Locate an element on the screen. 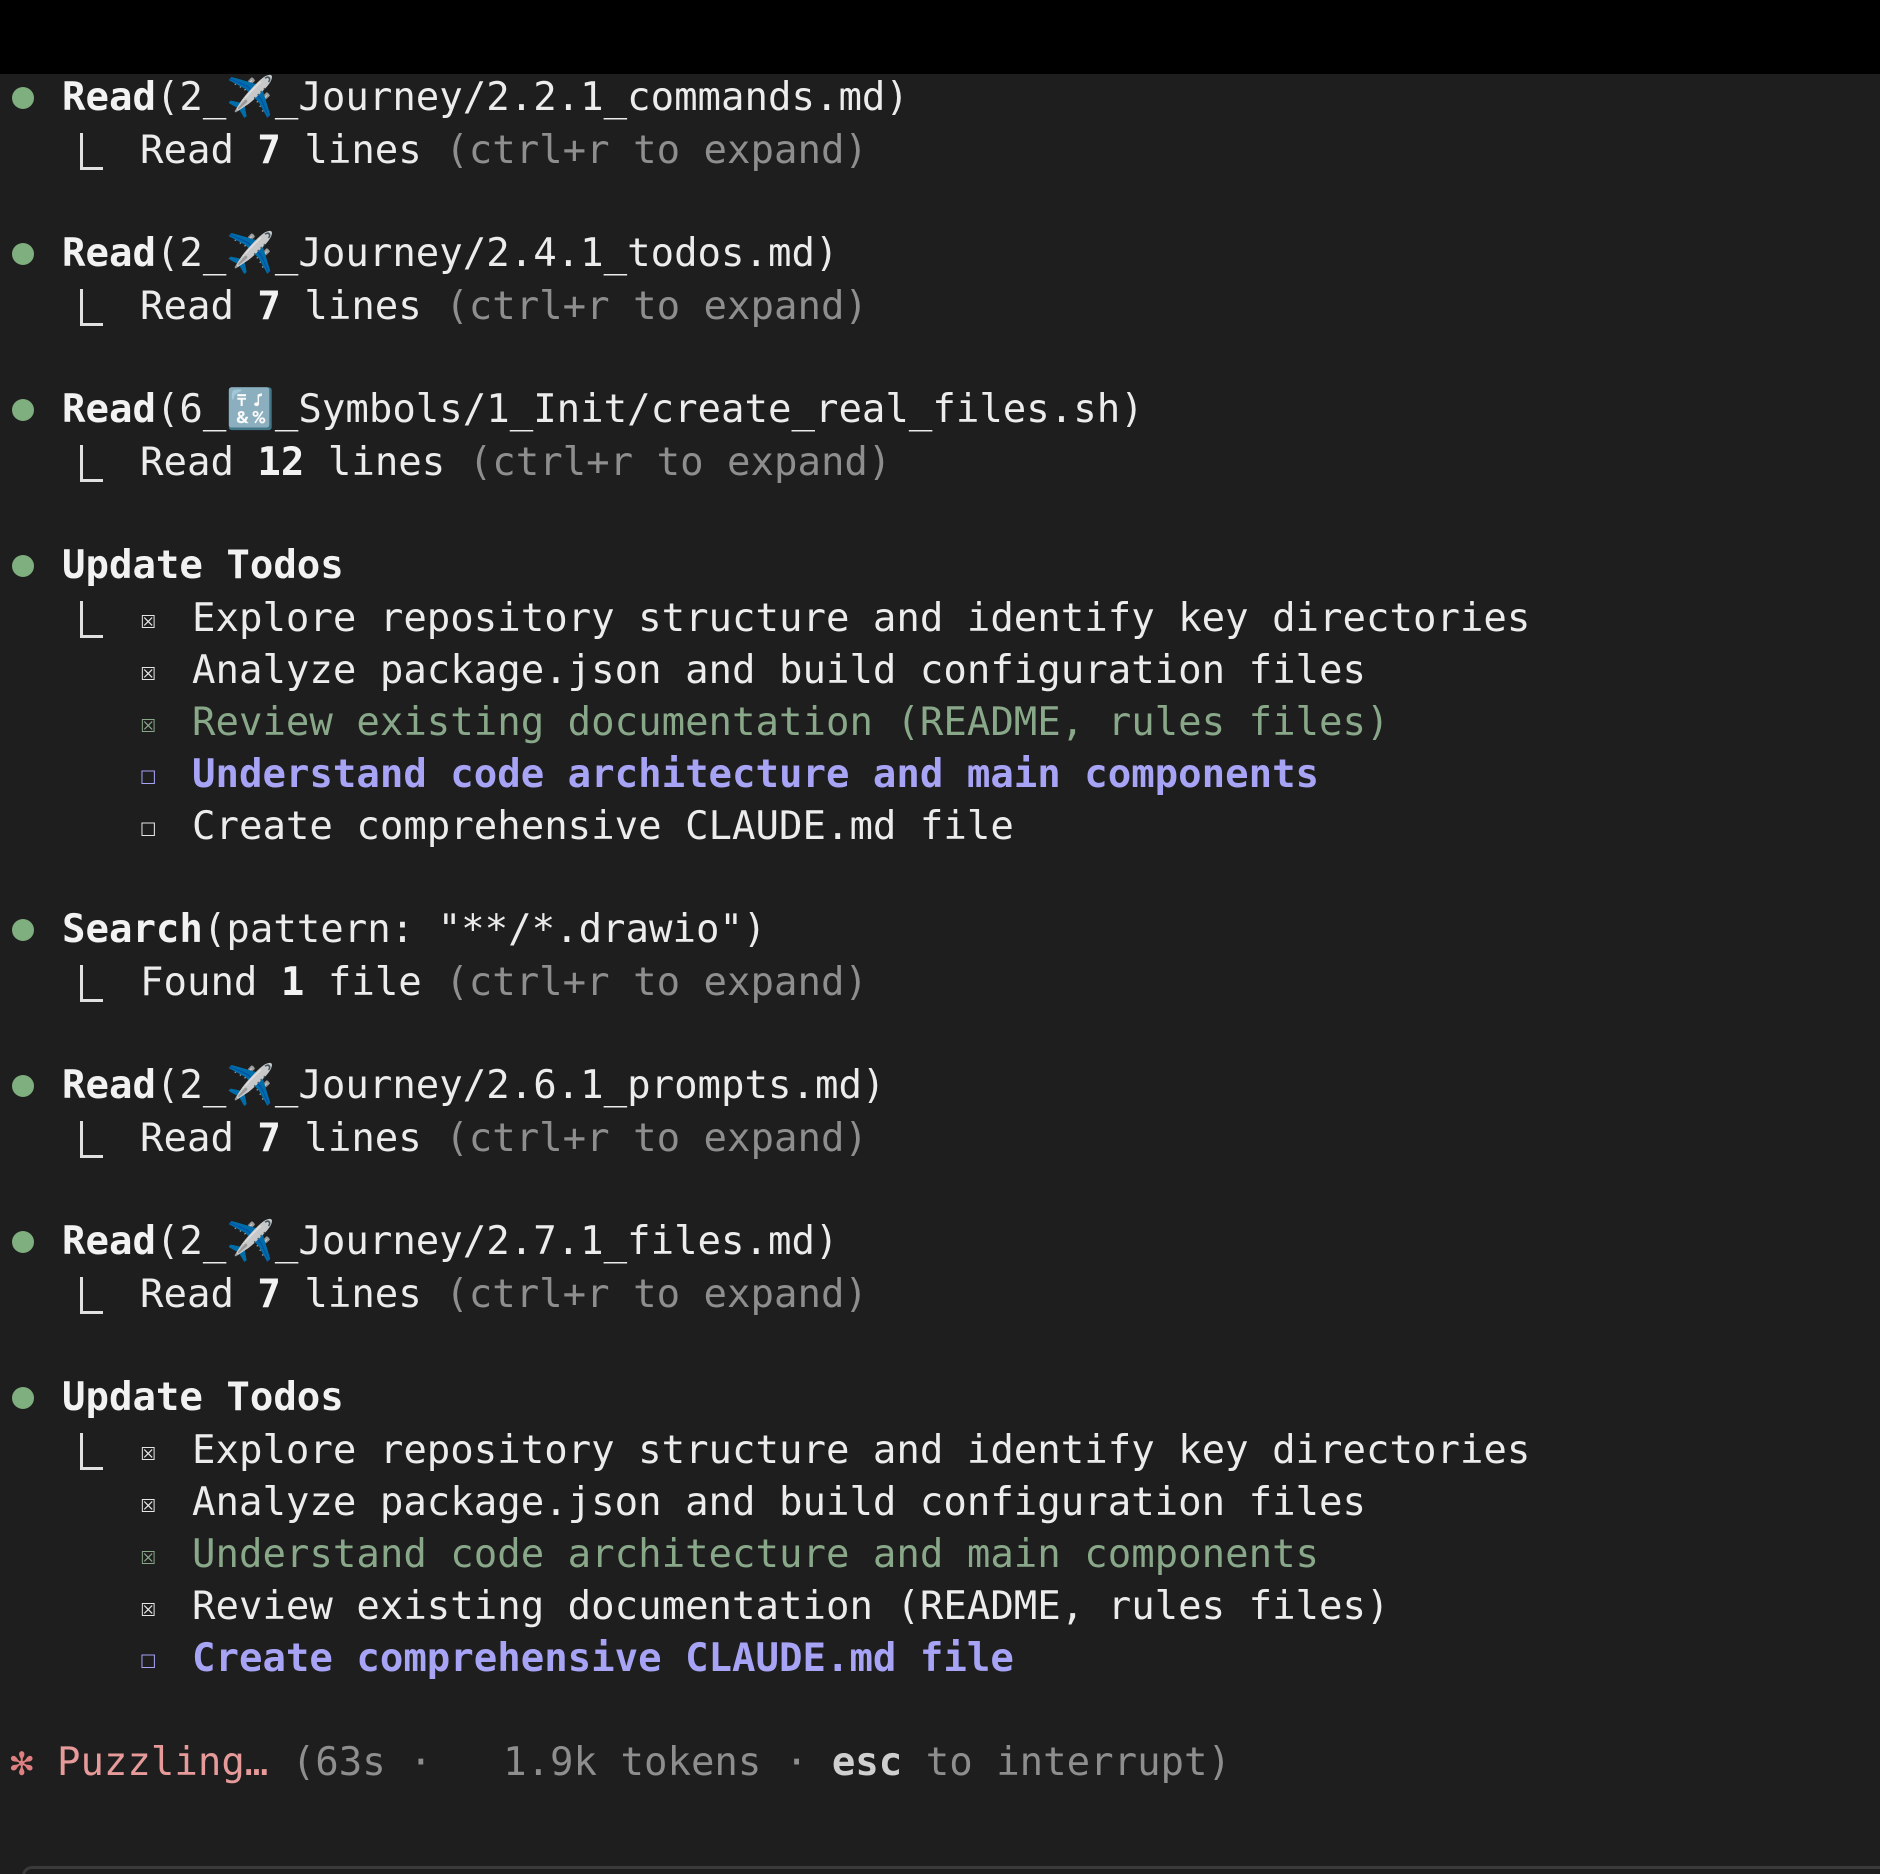 The height and width of the screenshot is (1874, 1880). terminal-title-bar is located at coordinates (940, 37).